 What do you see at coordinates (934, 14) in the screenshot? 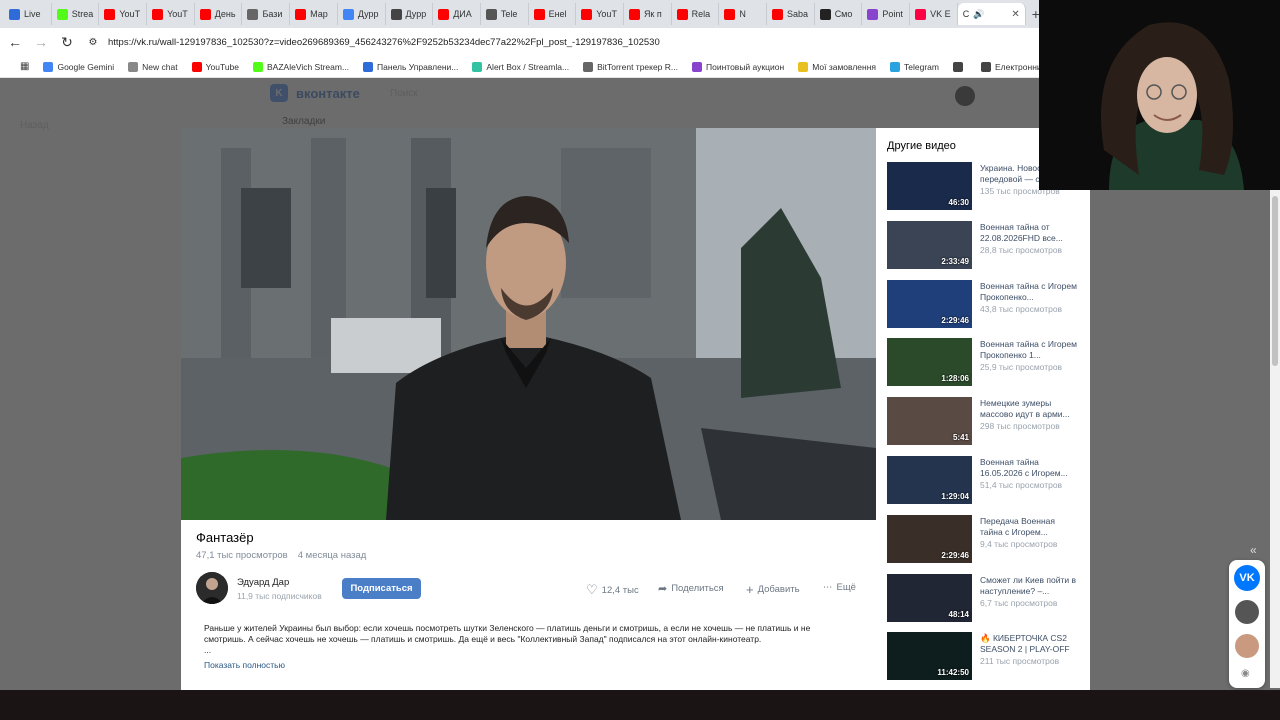
I see `browser-tab: VK E` at bounding box center [934, 14].